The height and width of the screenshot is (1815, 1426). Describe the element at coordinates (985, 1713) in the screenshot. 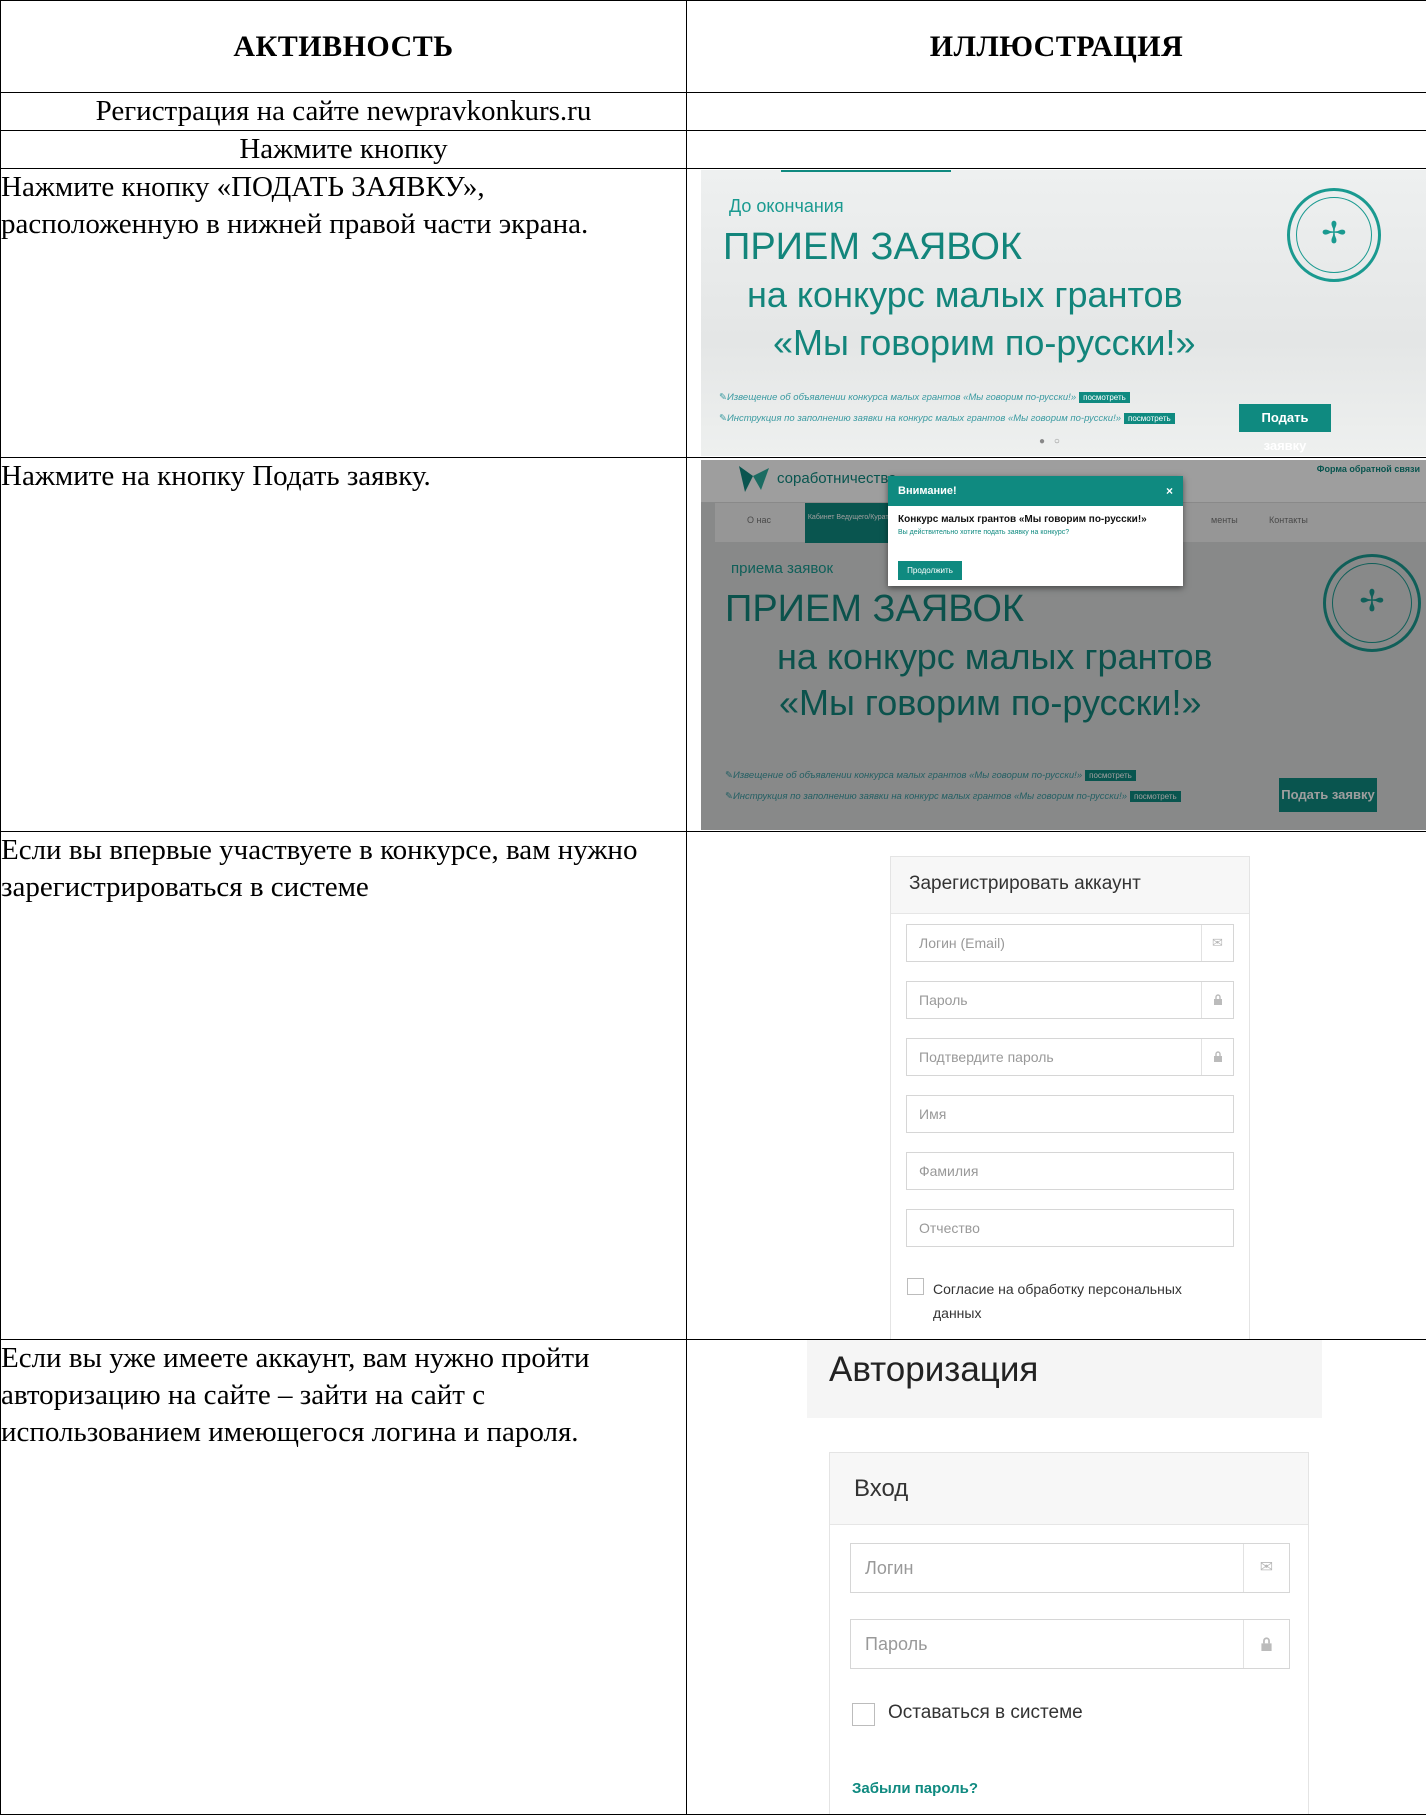

I see `remember-label: Оставаться в системе` at that location.